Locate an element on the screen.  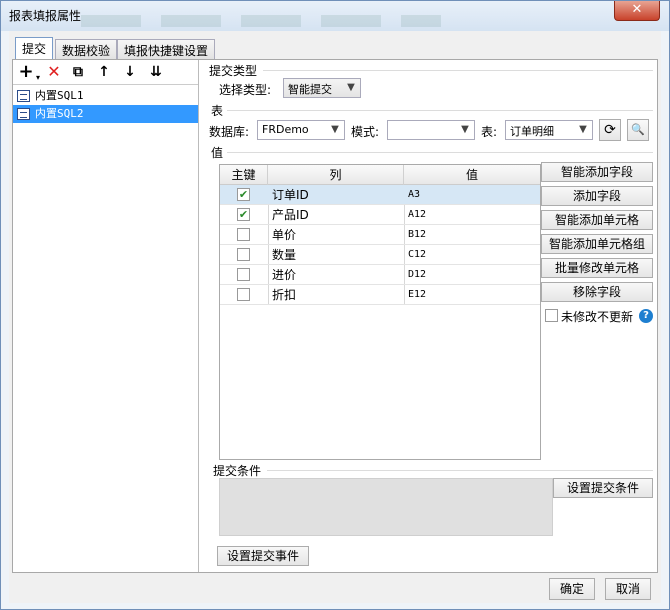
submit-type-select: 智能提交 ▼ is located at coordinates (322, 88).